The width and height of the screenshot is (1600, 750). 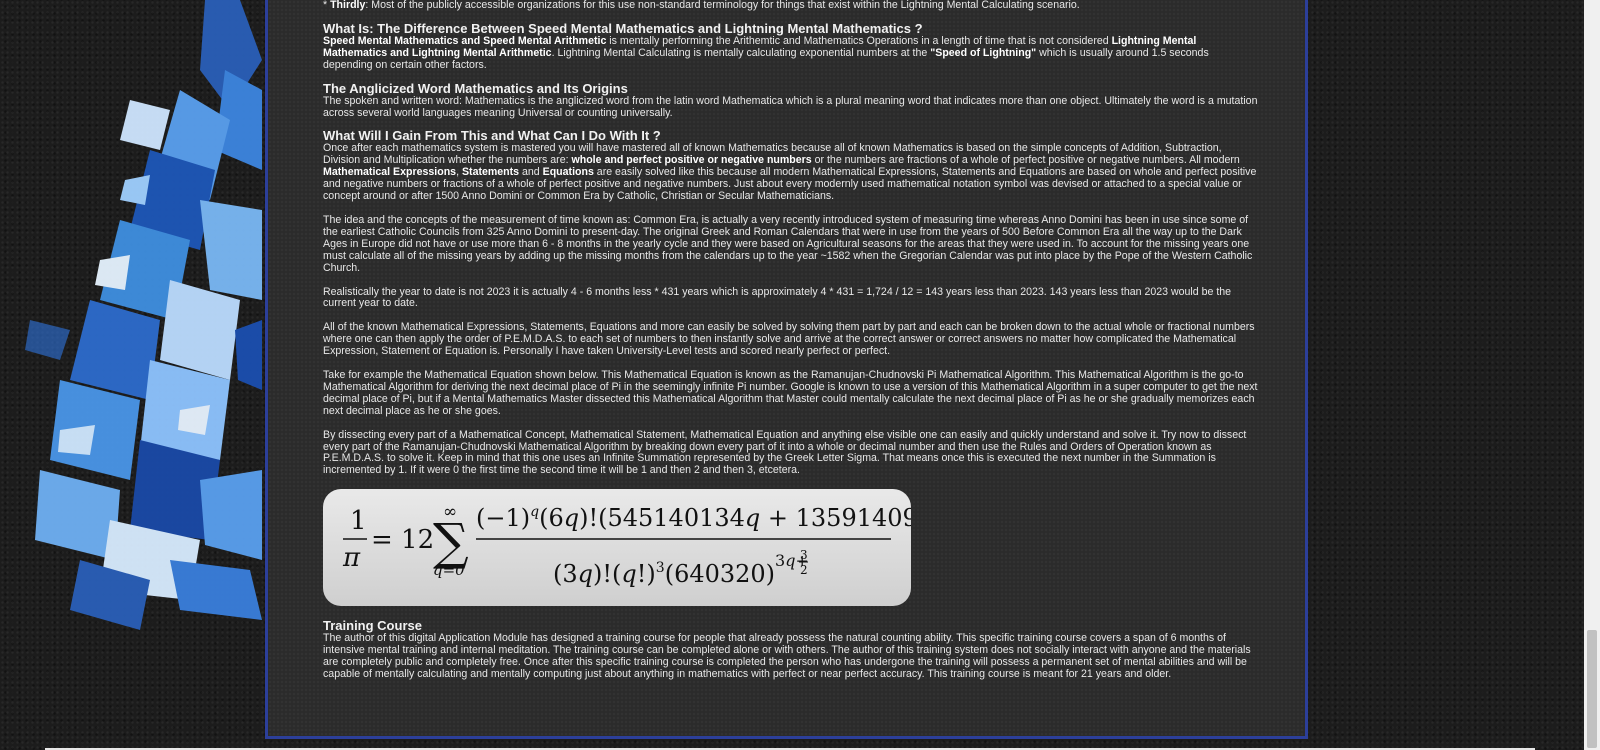 What do you see at coordinates (372, 626) in the screenshot?
I see `heading-training: Training Course` at bounding box center [372, 626].